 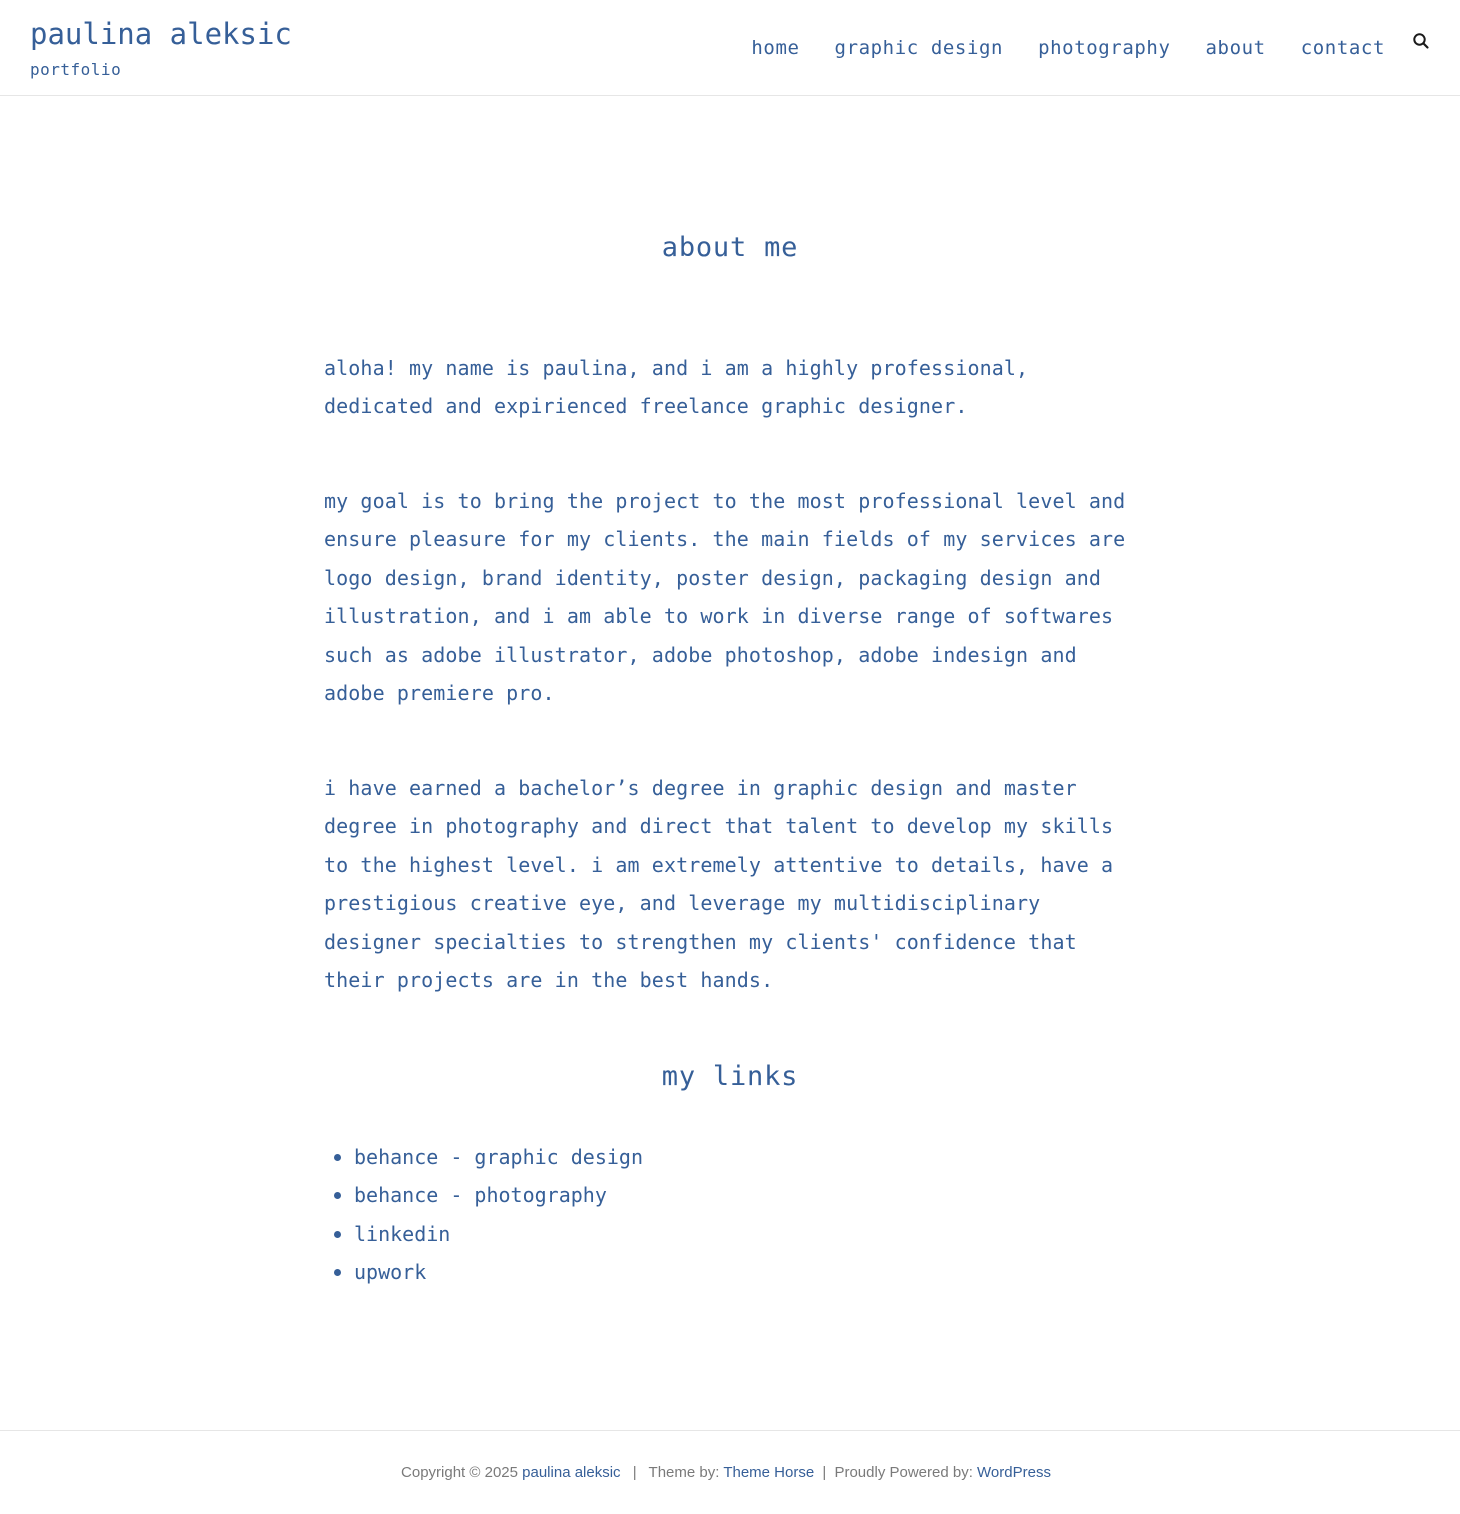 What do you see at coordinates (459, 1472) in the screenshot?
I see `copyright-text: Copyright © 2025` at bounding box center [459, 1472].